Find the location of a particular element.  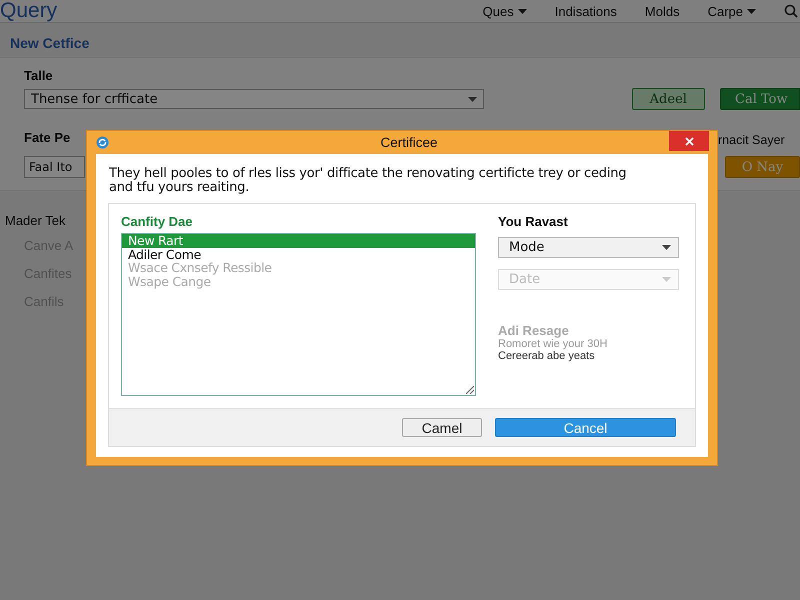

field-label: Talle is located at coordinates (39, 75).